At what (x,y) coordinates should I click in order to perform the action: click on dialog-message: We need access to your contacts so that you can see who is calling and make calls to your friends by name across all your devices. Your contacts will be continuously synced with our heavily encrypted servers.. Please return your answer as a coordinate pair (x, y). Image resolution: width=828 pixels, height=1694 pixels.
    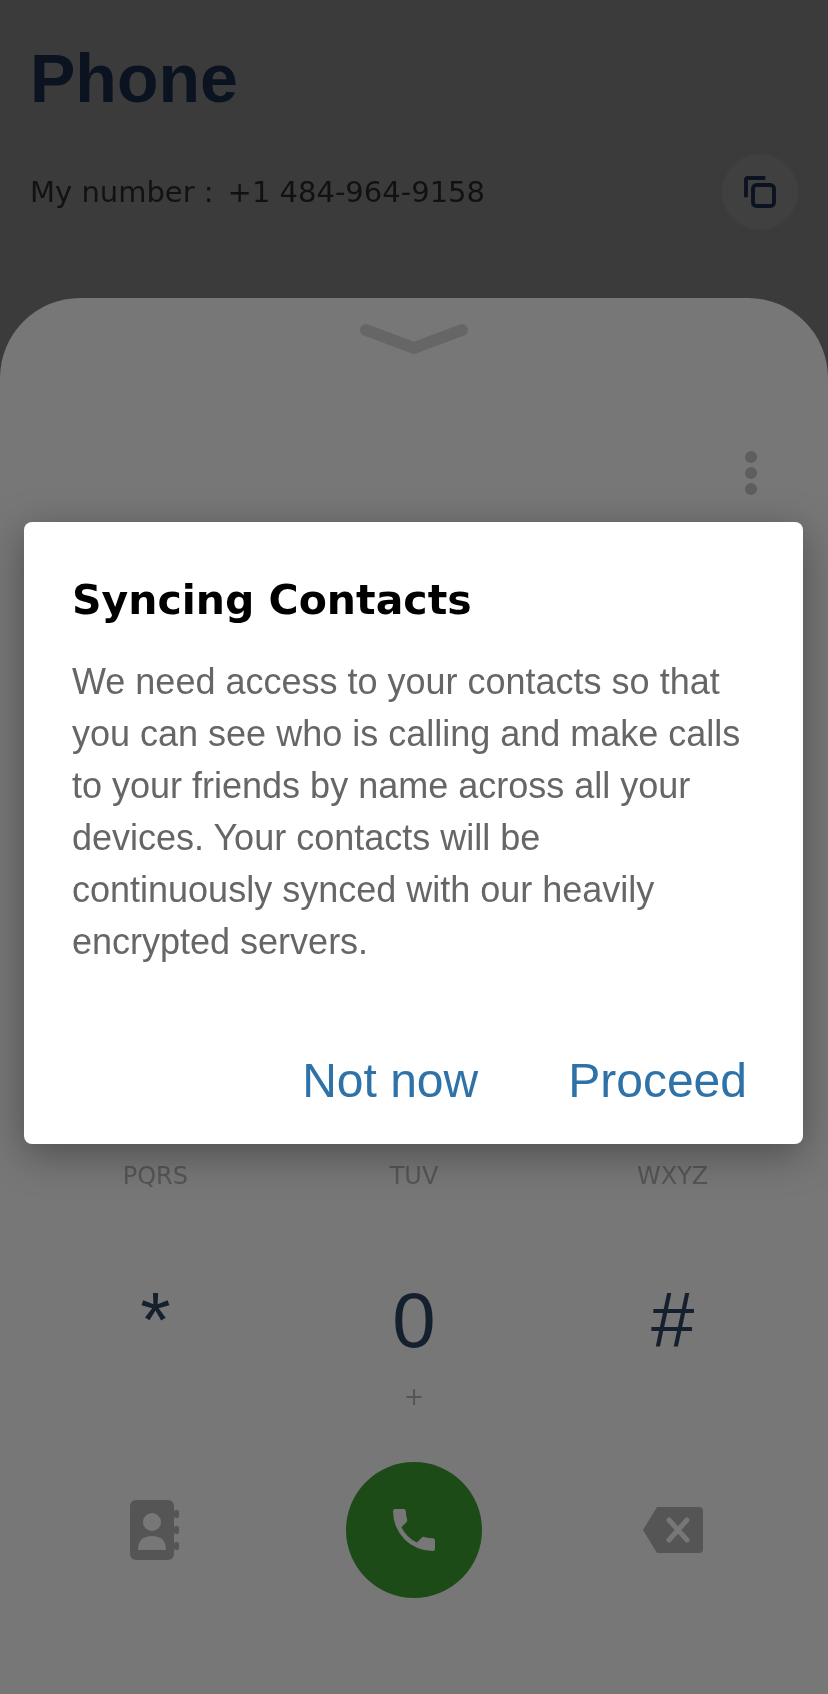
    Looking at the image, I should click on (407, 812).